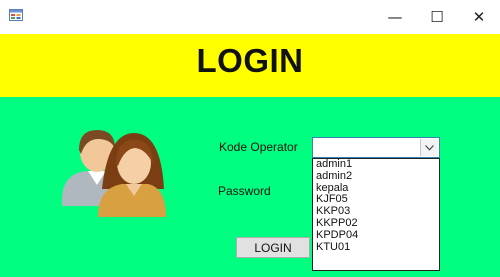  I want to click on dropdown-option: KTU01, so click(376, 247).